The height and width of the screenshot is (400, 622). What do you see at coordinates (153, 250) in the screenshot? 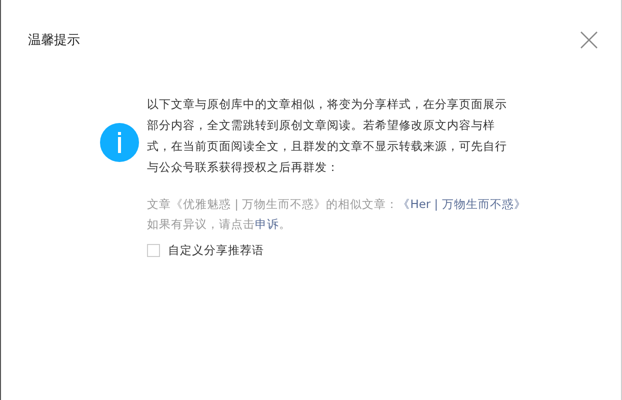
I see `checkbox` at bounding box center [153, 250].